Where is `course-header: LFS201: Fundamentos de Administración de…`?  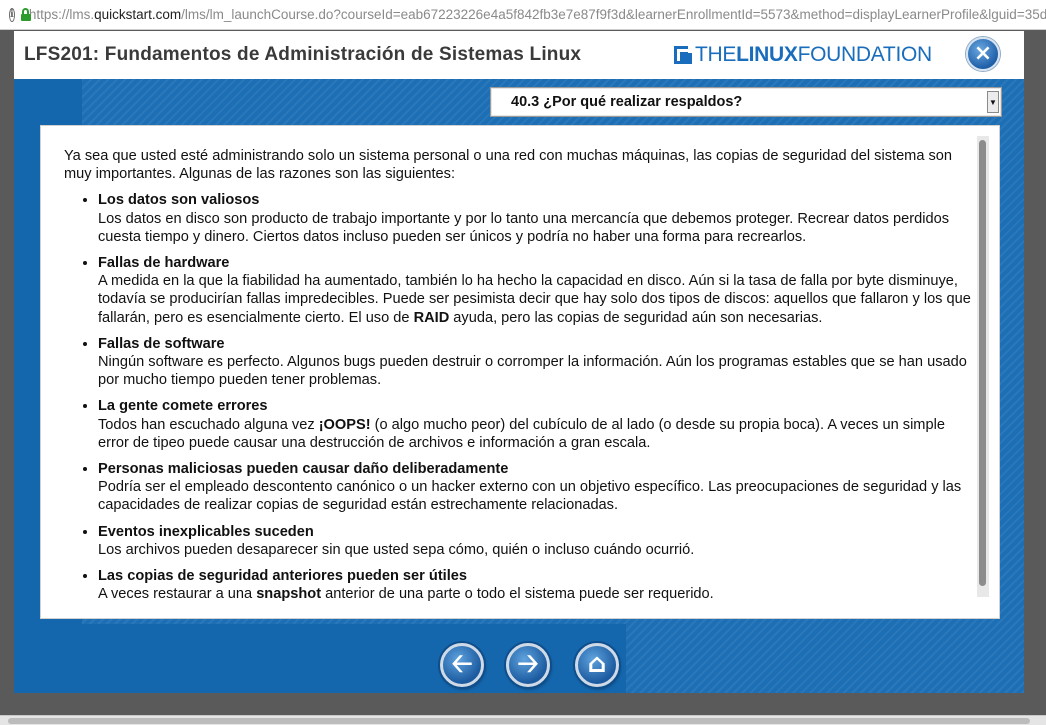
course-header: LFS201: Fundamentos de Administración de… is located at coordinates (519, 55).